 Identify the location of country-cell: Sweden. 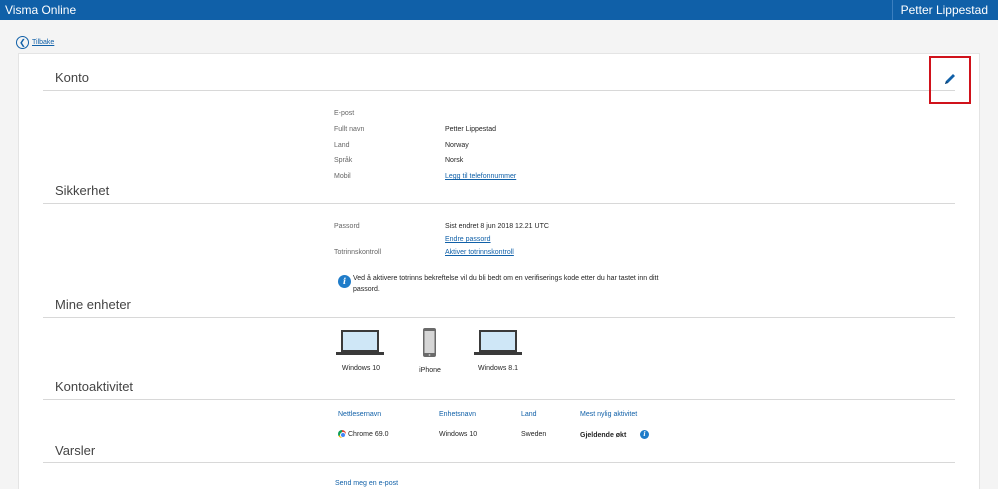
(534, 434).